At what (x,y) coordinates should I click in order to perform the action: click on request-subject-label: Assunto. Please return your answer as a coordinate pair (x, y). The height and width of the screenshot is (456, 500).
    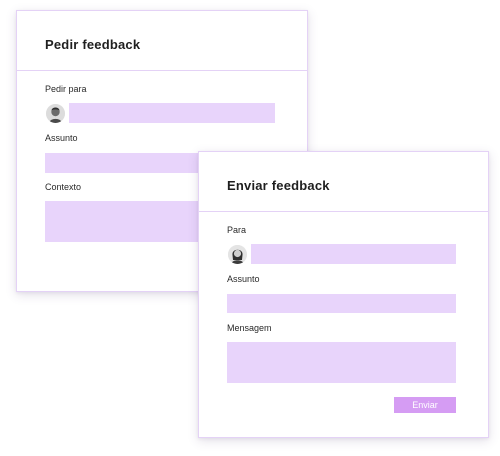
    Looking at the image, I should click on (61, 138).